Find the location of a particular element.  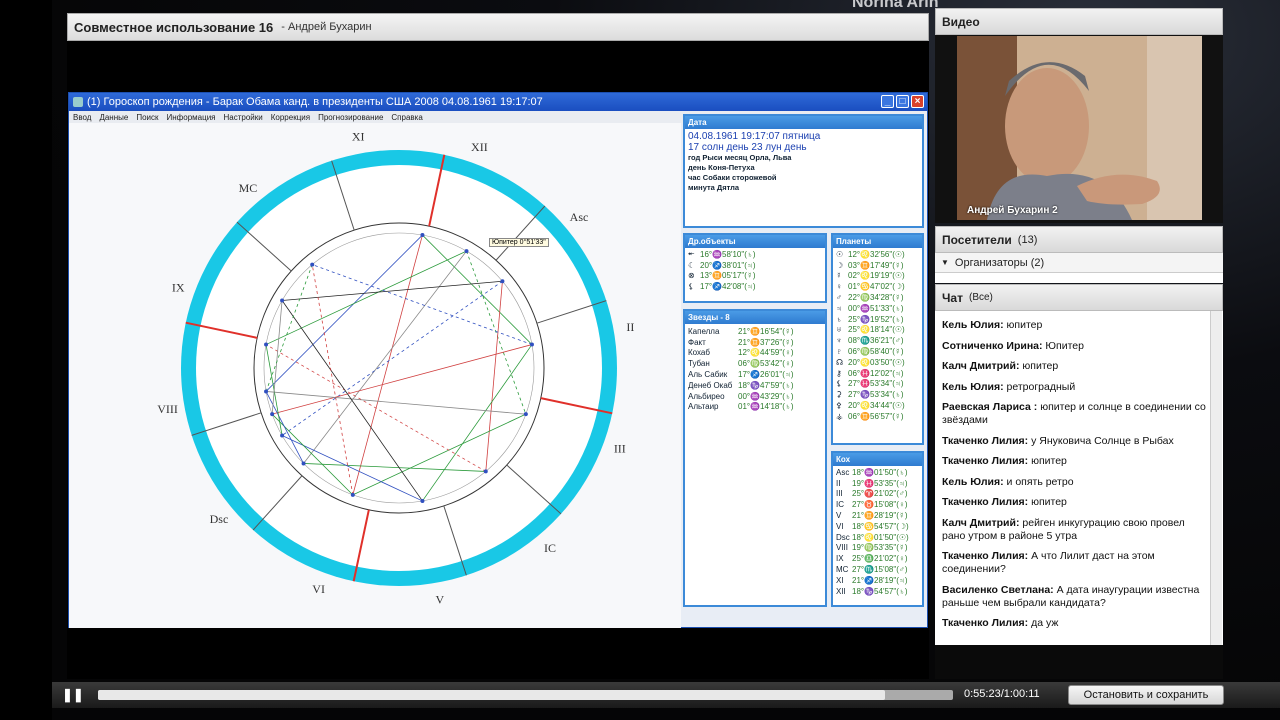

planet-value: 27°♑53'34"(♄) is located at coordinates (876, 395).